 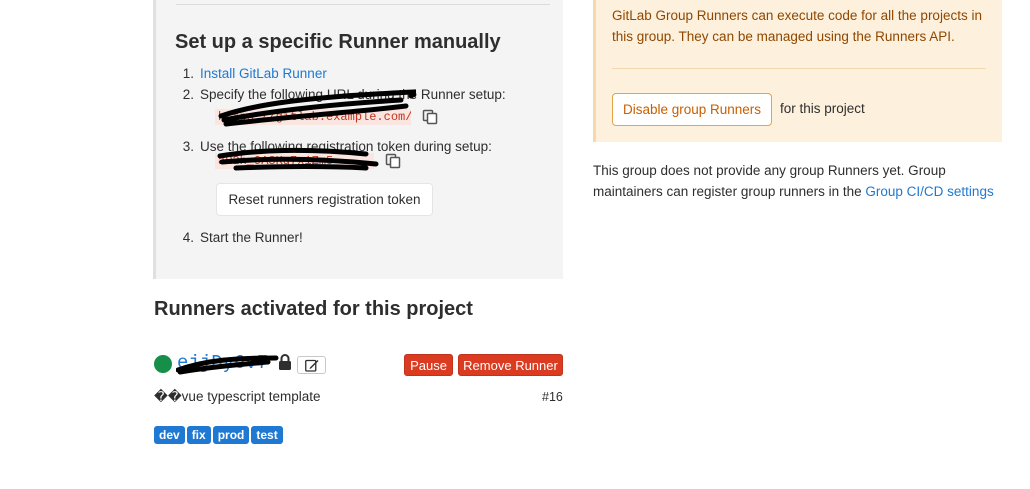 What do you see at coordinates (692, 109) in the screenshot?
I see `disable-group-runners-button: Disable group Runners` at bounding box center [692, 109].